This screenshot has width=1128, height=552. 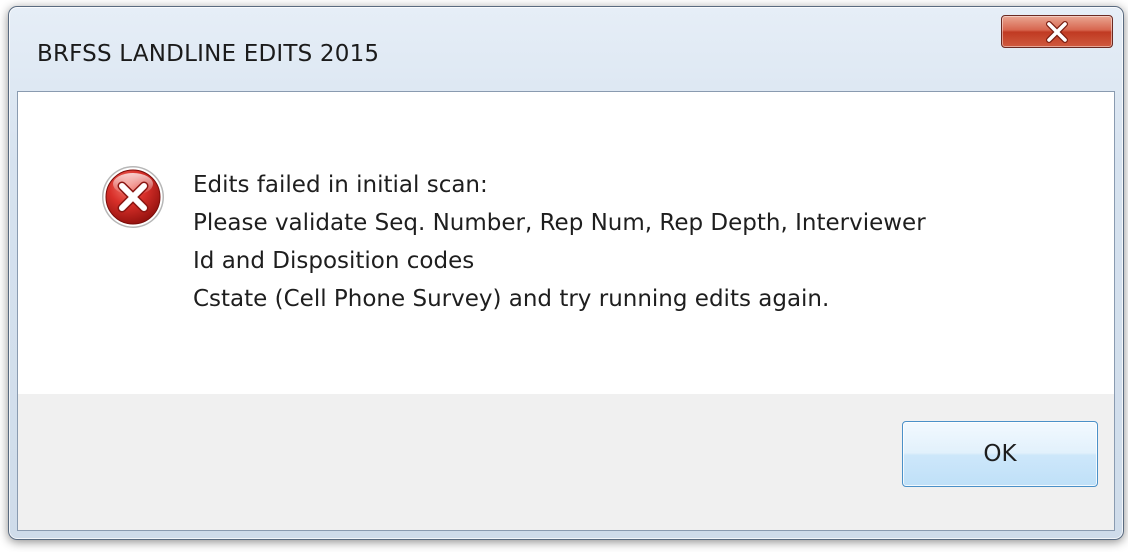 I want to click on message-line: Edits failed in initial scan:, so click(x=340, y=185).